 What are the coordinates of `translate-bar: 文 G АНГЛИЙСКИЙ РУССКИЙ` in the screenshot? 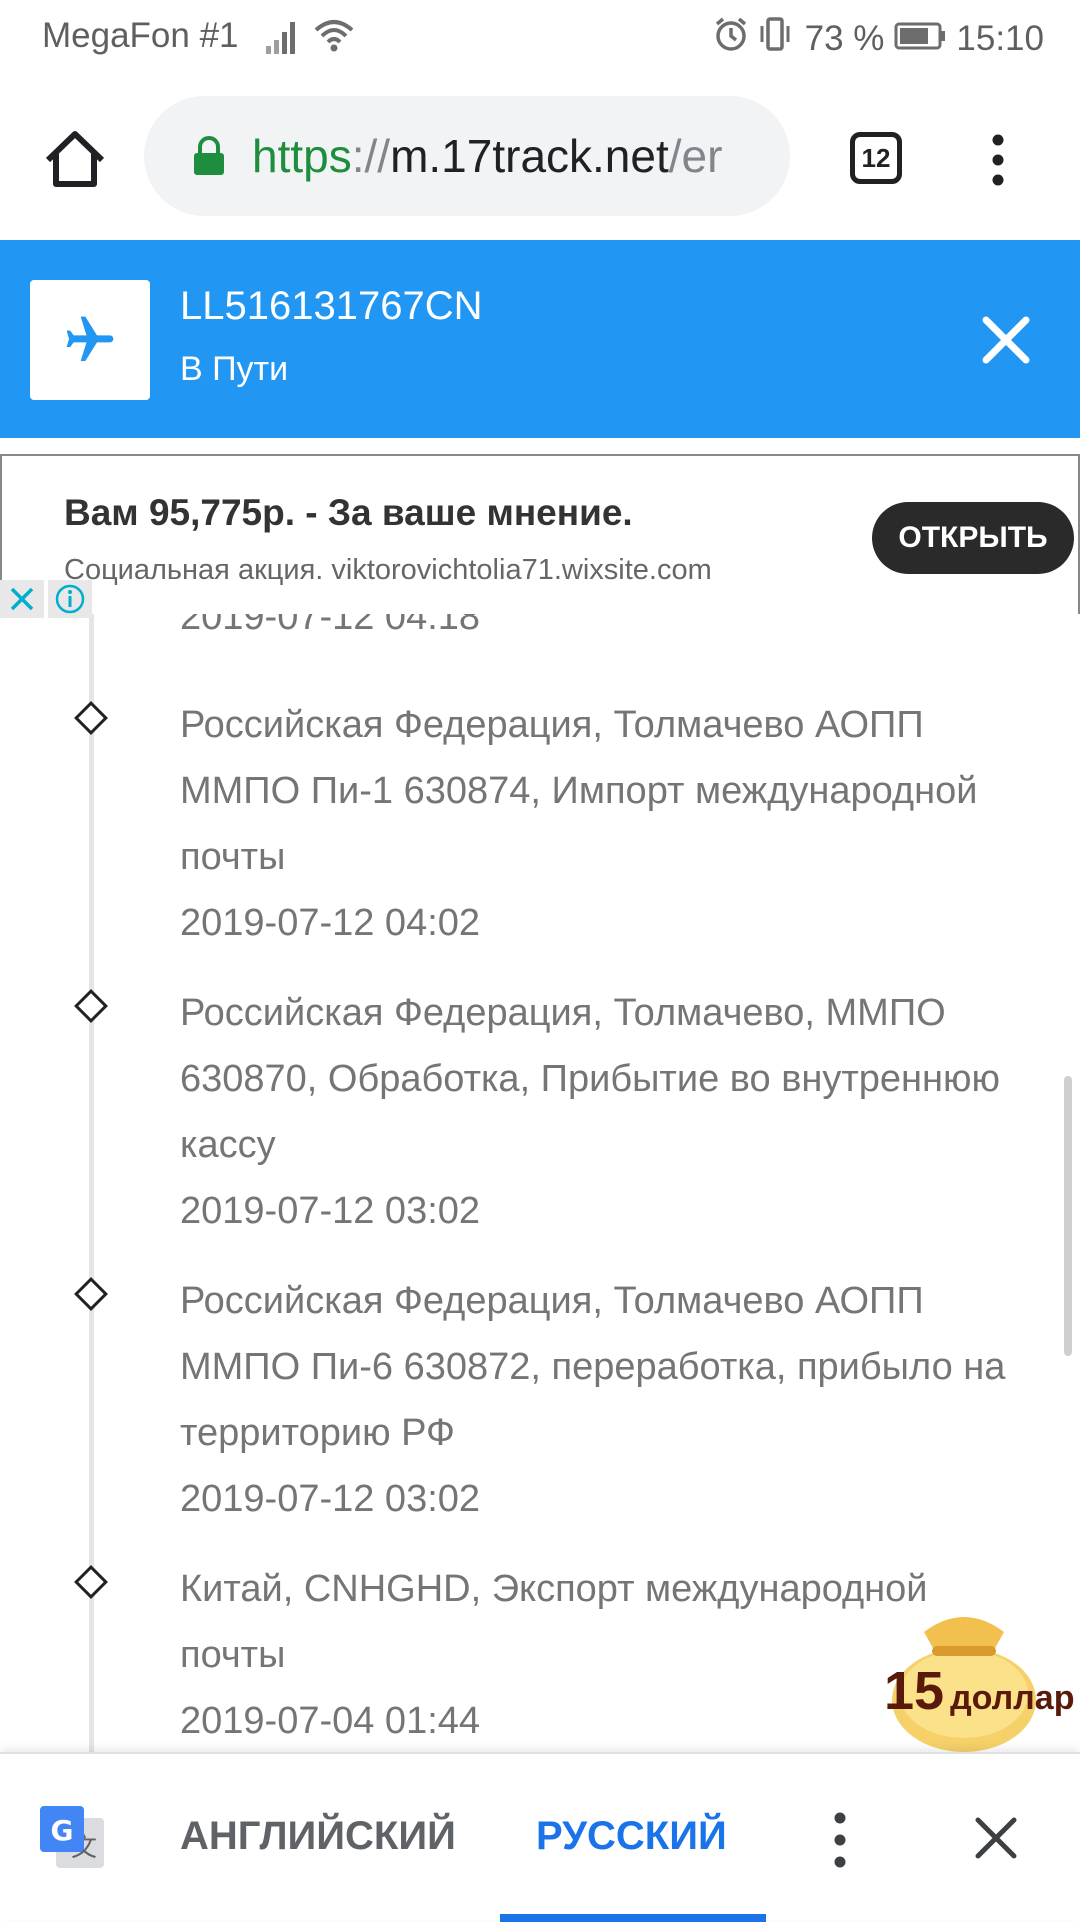 It's located at (540, 1837).